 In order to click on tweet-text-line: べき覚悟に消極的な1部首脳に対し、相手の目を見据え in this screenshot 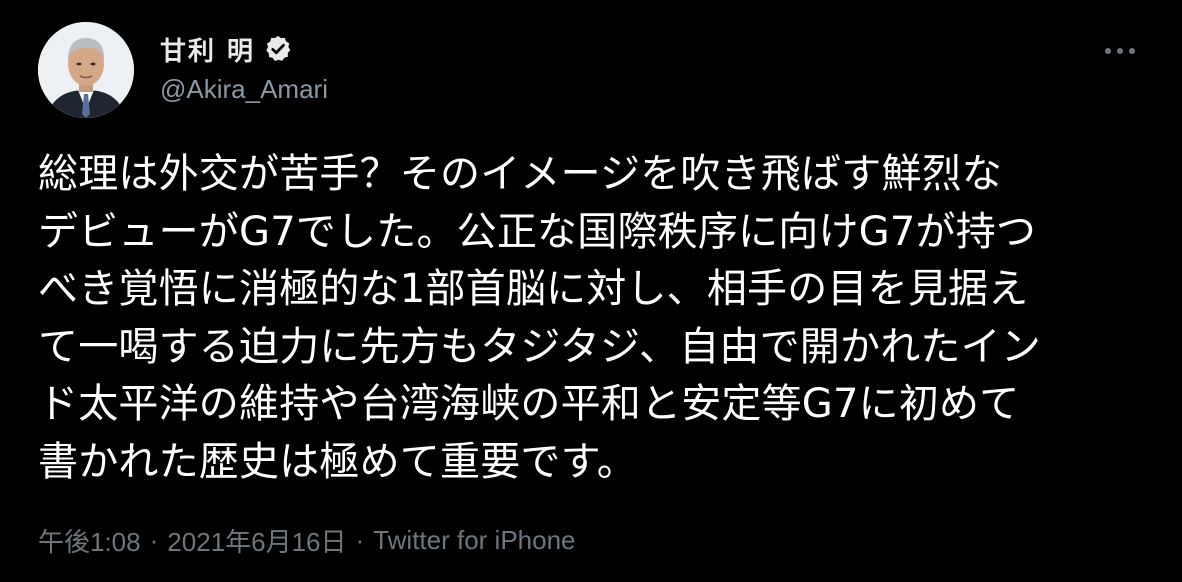, I will do `click(533, 289)`.